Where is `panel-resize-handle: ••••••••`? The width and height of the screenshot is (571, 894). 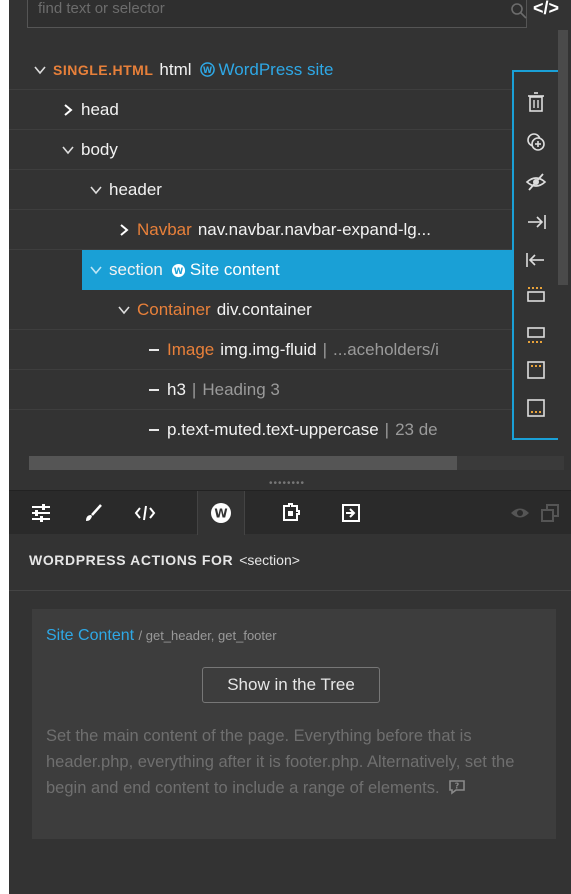
panel-resize-handle: •••••••• is located at coordinates (287, 483).